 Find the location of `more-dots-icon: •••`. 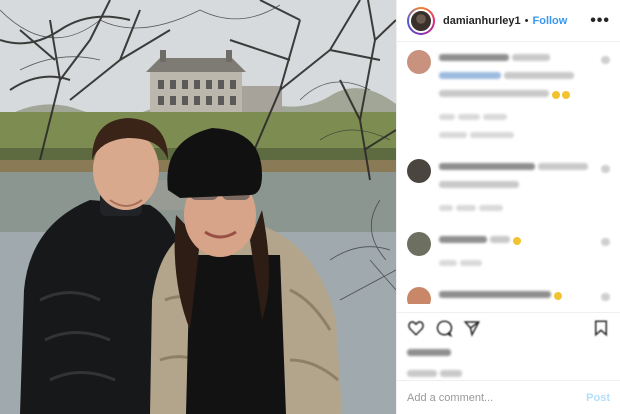

more-dots-icon: ••• is located at coordinates (600, 20).